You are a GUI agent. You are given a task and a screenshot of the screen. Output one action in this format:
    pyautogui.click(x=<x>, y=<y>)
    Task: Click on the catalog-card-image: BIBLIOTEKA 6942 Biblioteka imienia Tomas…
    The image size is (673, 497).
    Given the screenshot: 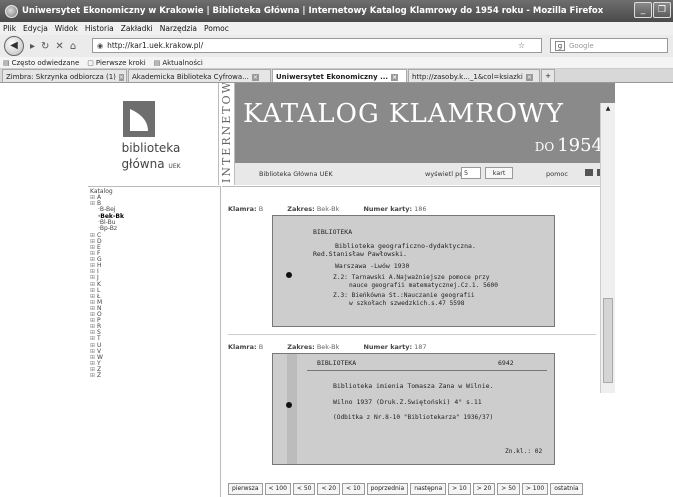 What is the action you would take?
    pyautogui.click(x=413, y=409)
    